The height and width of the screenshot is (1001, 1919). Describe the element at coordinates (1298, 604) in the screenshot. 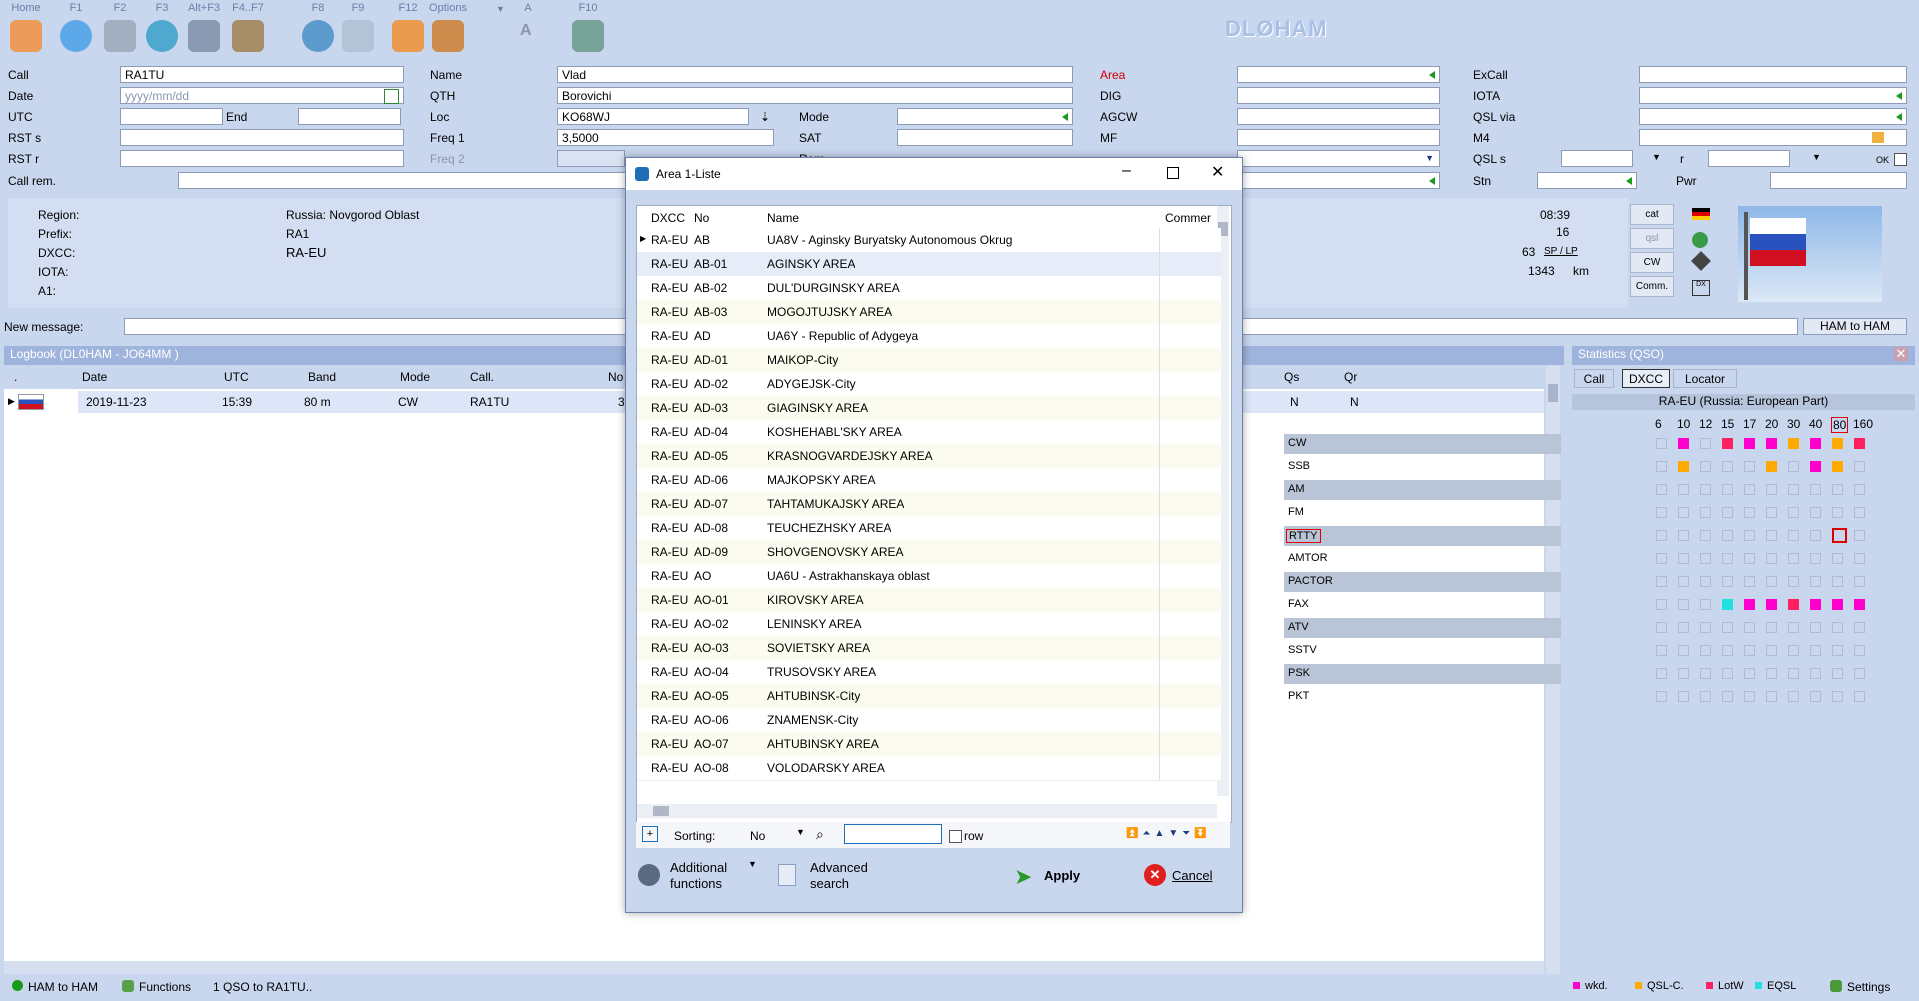

I see `mode-label: FAX` at that location.